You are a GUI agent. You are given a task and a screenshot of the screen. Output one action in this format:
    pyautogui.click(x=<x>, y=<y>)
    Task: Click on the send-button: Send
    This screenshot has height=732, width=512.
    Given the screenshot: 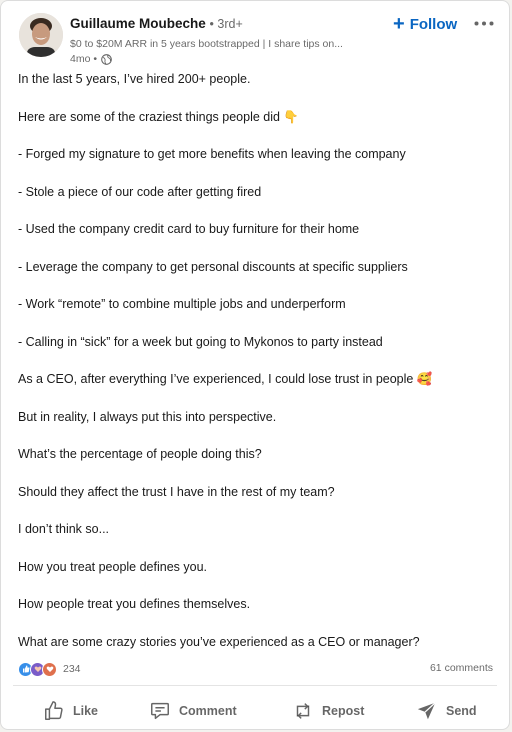 What is the action you would take?
    pyautogui.click(x=446, y=711)
    